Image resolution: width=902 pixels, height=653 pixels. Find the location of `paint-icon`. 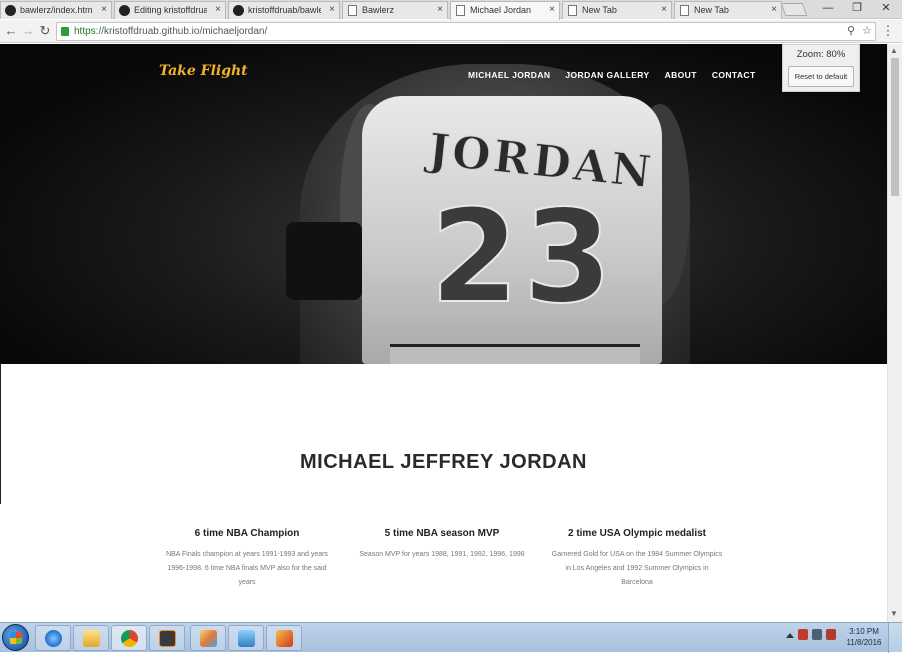

paint-icon is located at coordinates (208, 638).